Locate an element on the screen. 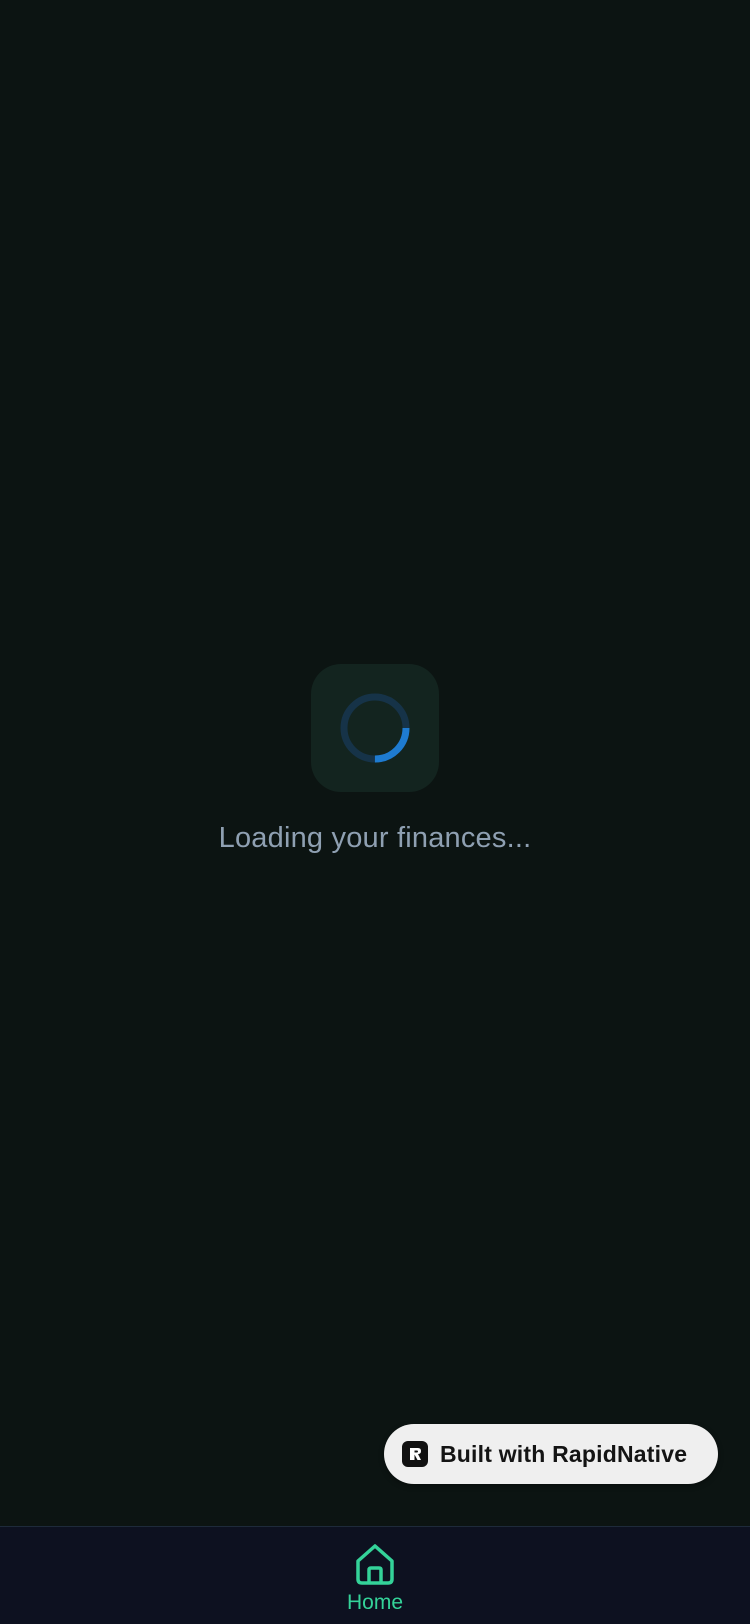 Image resolution: width=750 pixels, height=1624 pixels. home-icon is located at coordinates (375, 1564).